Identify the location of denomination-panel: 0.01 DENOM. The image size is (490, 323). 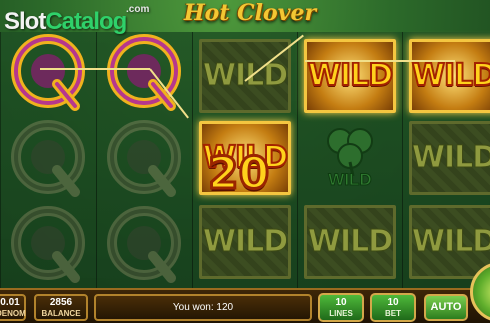
(13, 307).